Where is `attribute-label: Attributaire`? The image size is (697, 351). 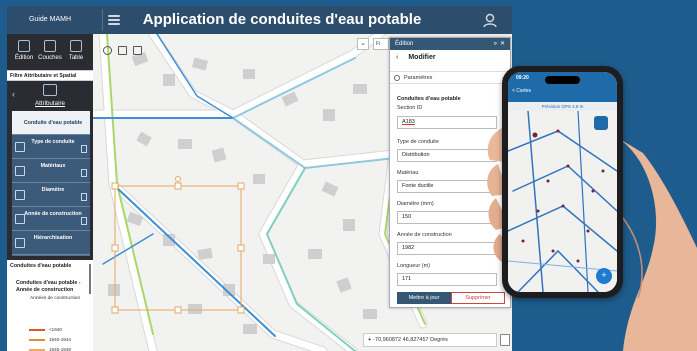 attribute-label: Attributaire is located at coordinates (50, 103).